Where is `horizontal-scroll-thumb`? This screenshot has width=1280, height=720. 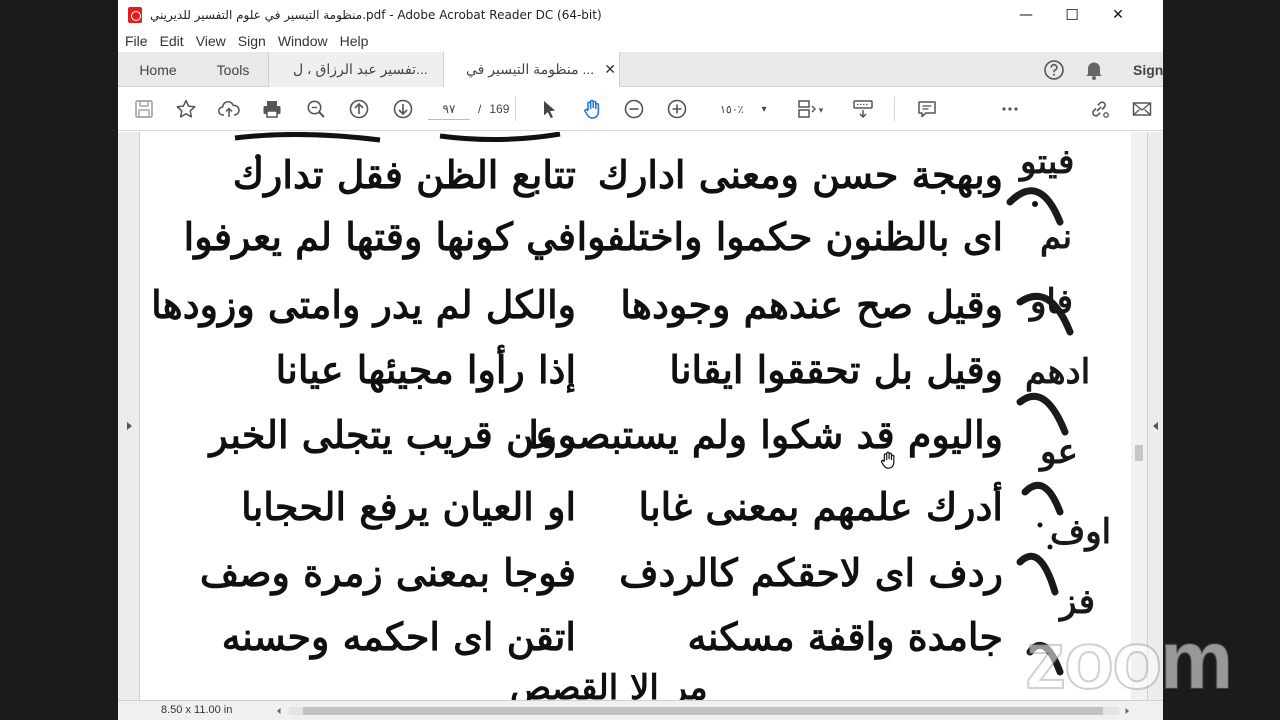 horizontal-scroll-thumb is located at coordinates (703, 711).